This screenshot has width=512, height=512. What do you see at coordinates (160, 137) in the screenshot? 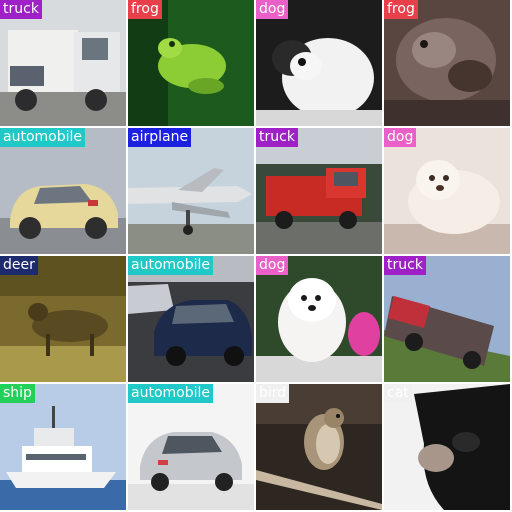
I see `class-label: airplane` at bounding box center [160, 137].